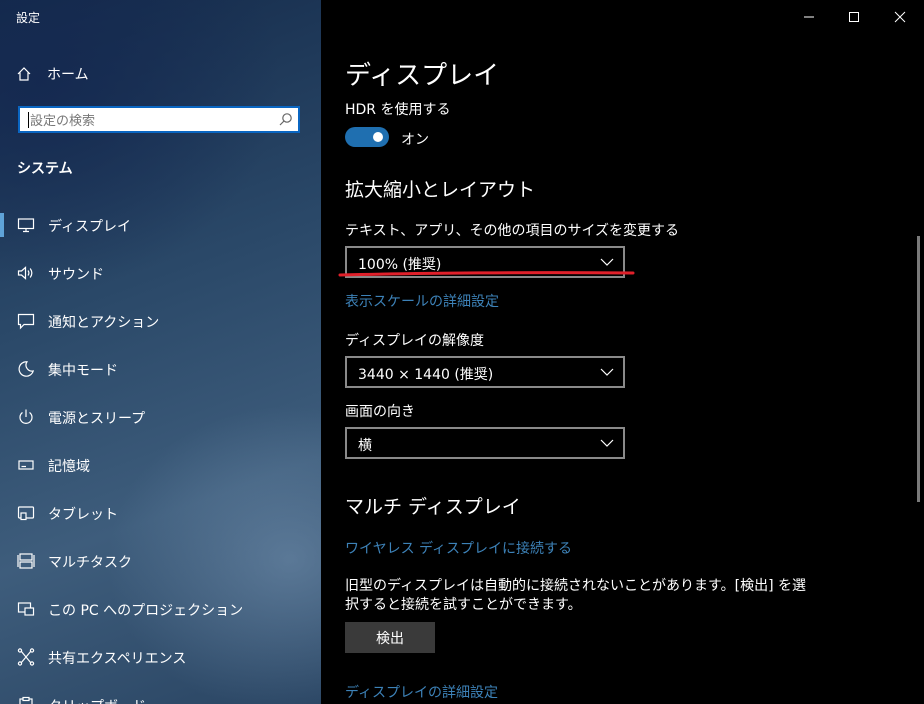 The image size is (924, 704). What do you see at coordinates (458, 548) in the screenshot?
I see `wireless-display-link: ワイヤレス ディスプレイに接続する` at bounding box center [458, 548].